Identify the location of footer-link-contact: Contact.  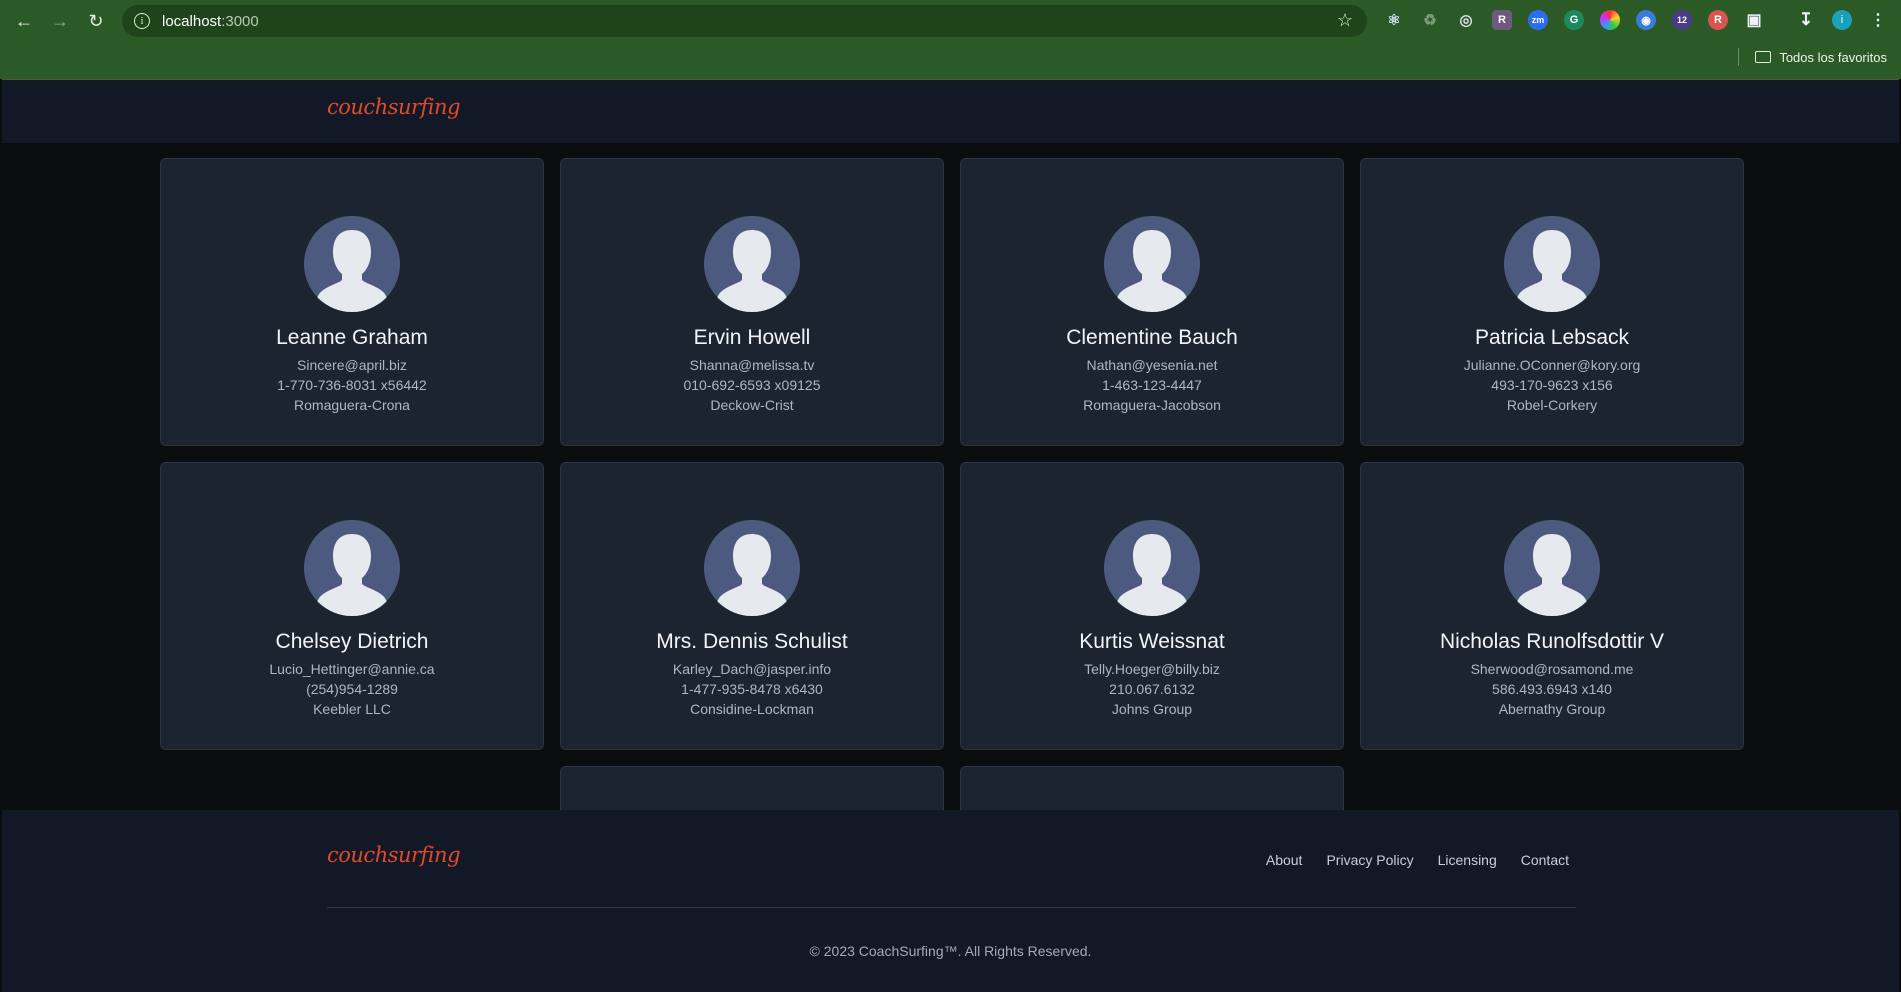
(1545, 860).